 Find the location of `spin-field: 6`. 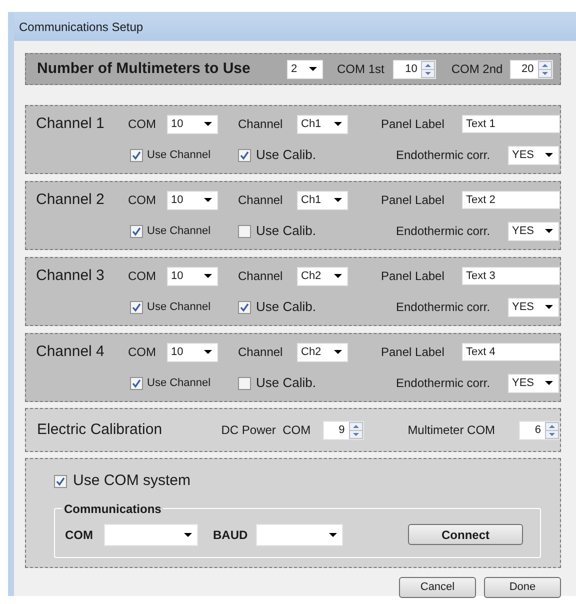

spin-field: 6 is located at coordinates (539, 430).